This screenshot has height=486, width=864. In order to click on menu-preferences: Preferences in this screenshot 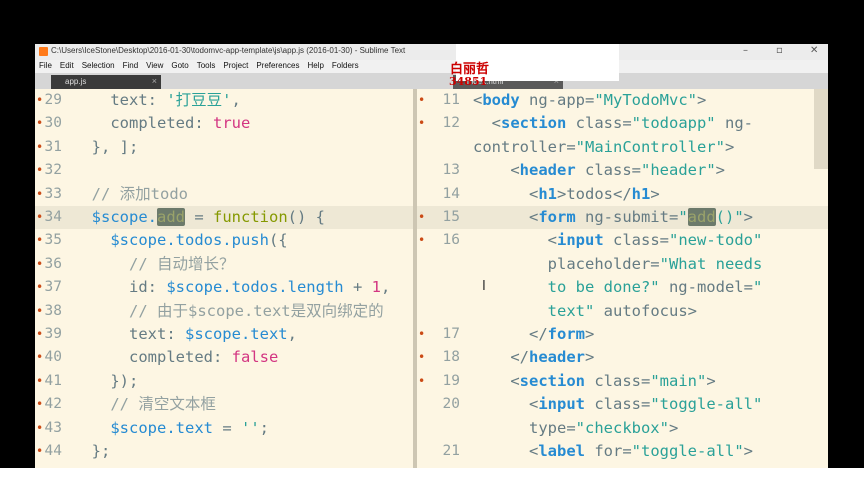, I will do `click(277, 65)`.